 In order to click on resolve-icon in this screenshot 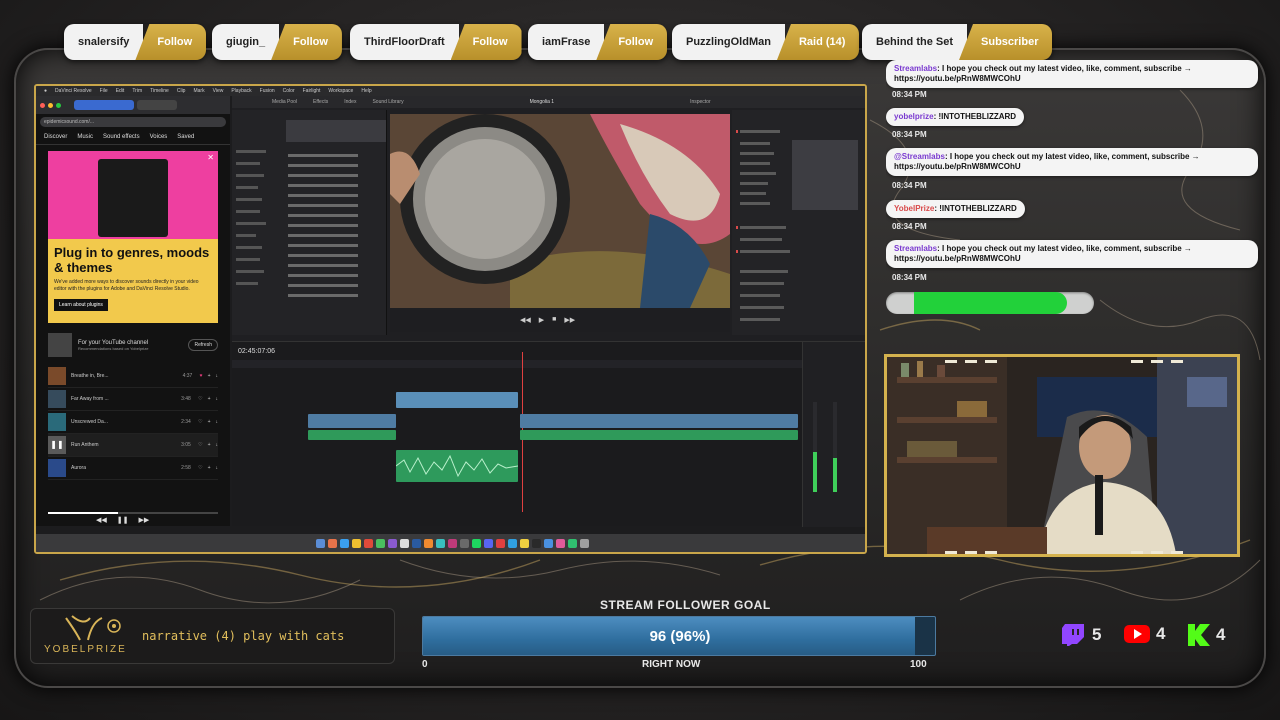, I will do `click(536, 543)`.